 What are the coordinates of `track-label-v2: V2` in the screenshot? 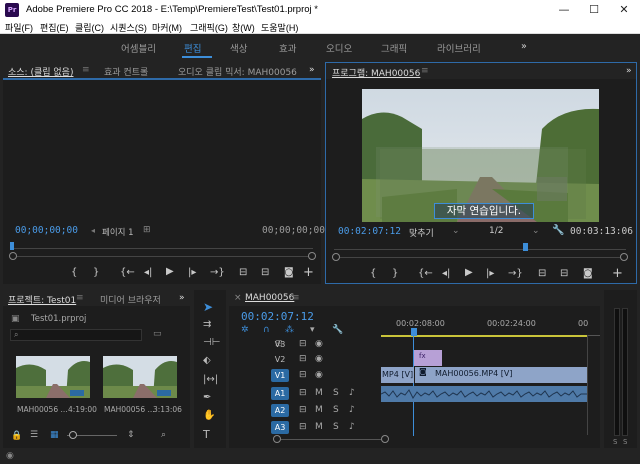 It's located at (280, 359).